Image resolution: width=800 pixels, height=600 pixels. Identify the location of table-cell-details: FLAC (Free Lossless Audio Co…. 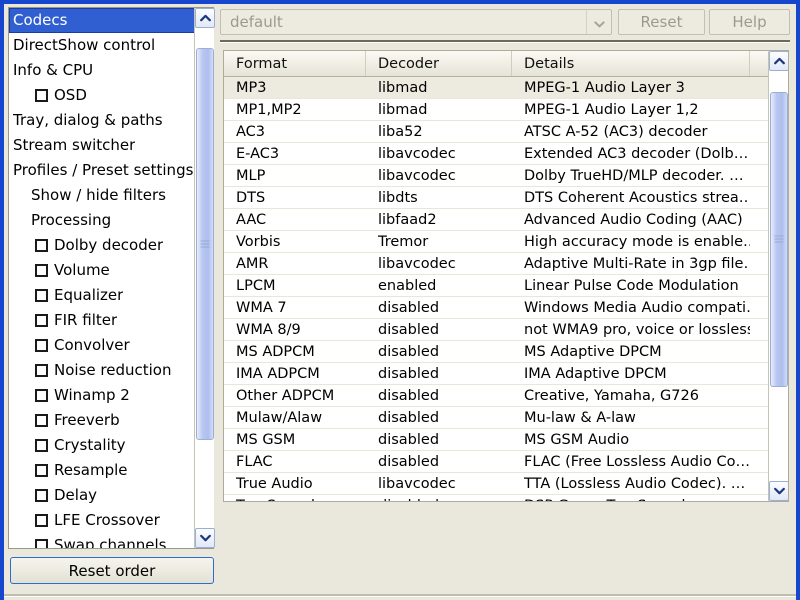
(637, 461).